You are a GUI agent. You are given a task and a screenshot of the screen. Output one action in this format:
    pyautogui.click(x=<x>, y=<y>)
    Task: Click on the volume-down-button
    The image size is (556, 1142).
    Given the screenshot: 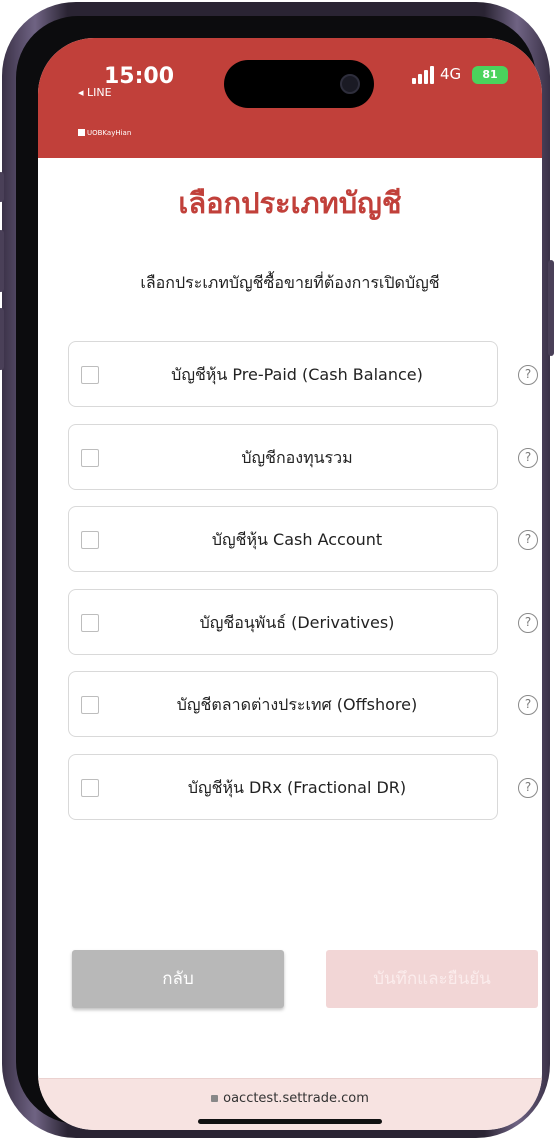 What is the action you would take?
    pyautogui.click(x=2, y=339)
    